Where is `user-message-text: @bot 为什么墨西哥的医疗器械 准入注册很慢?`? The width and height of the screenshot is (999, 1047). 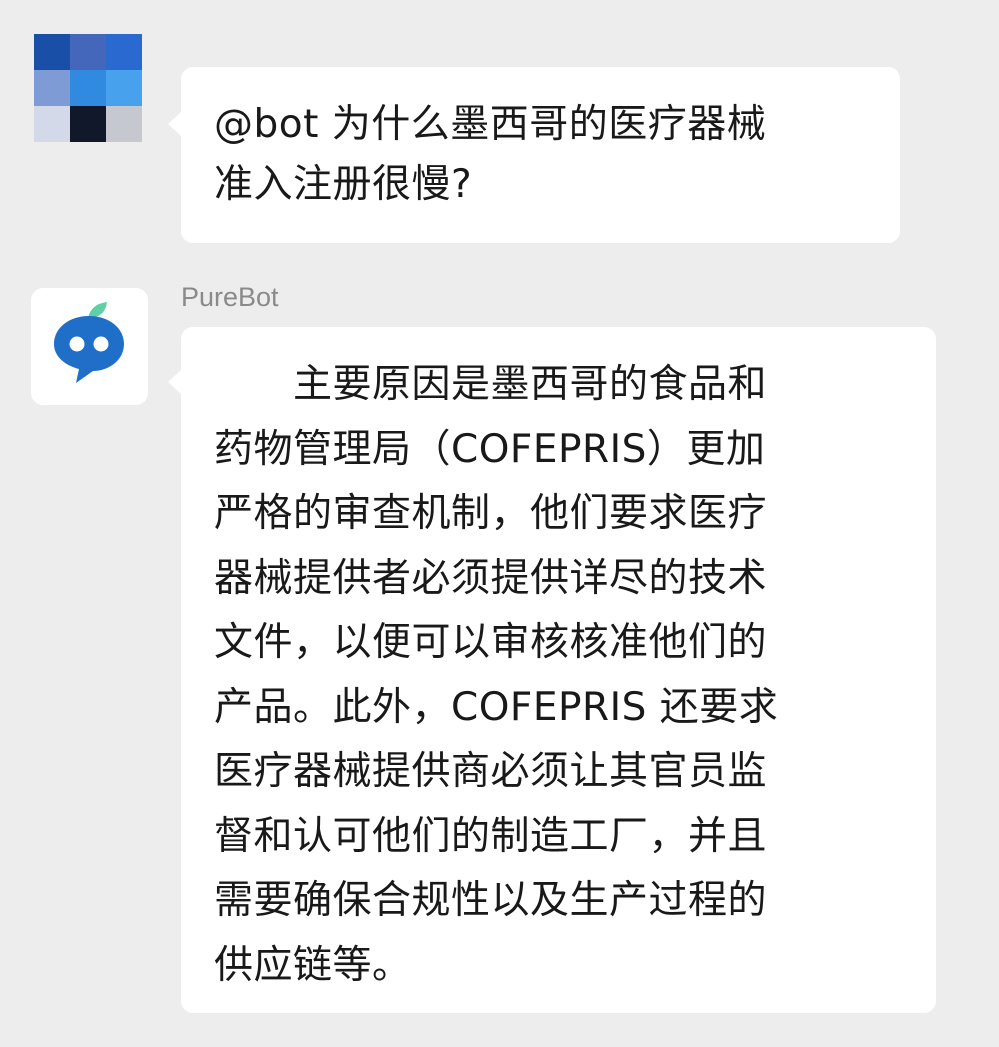 user-message-text: @bot 为什么墨西哥的医疗器械 准入注册很慢? is located at coordinates (554, 155).